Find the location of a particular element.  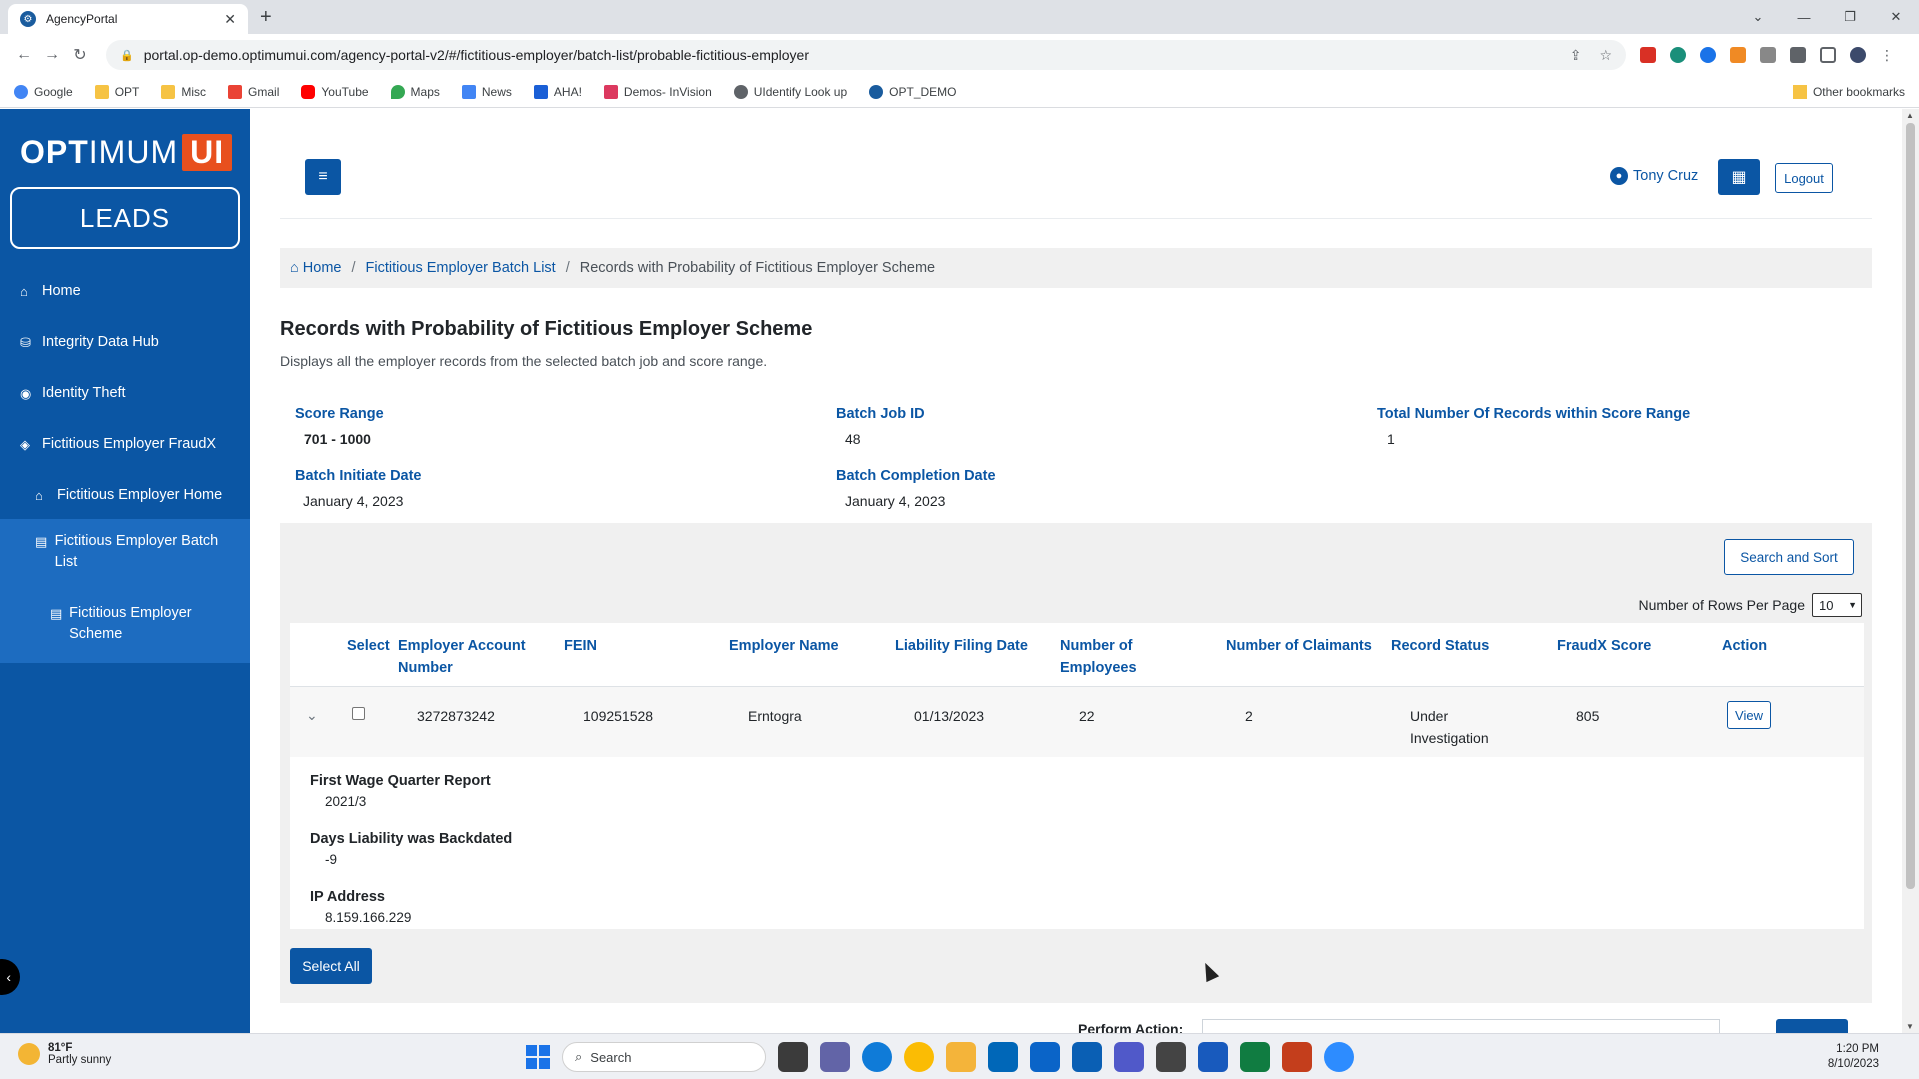

extensions-puzzle-icon is located at coordinates (1798, 55).